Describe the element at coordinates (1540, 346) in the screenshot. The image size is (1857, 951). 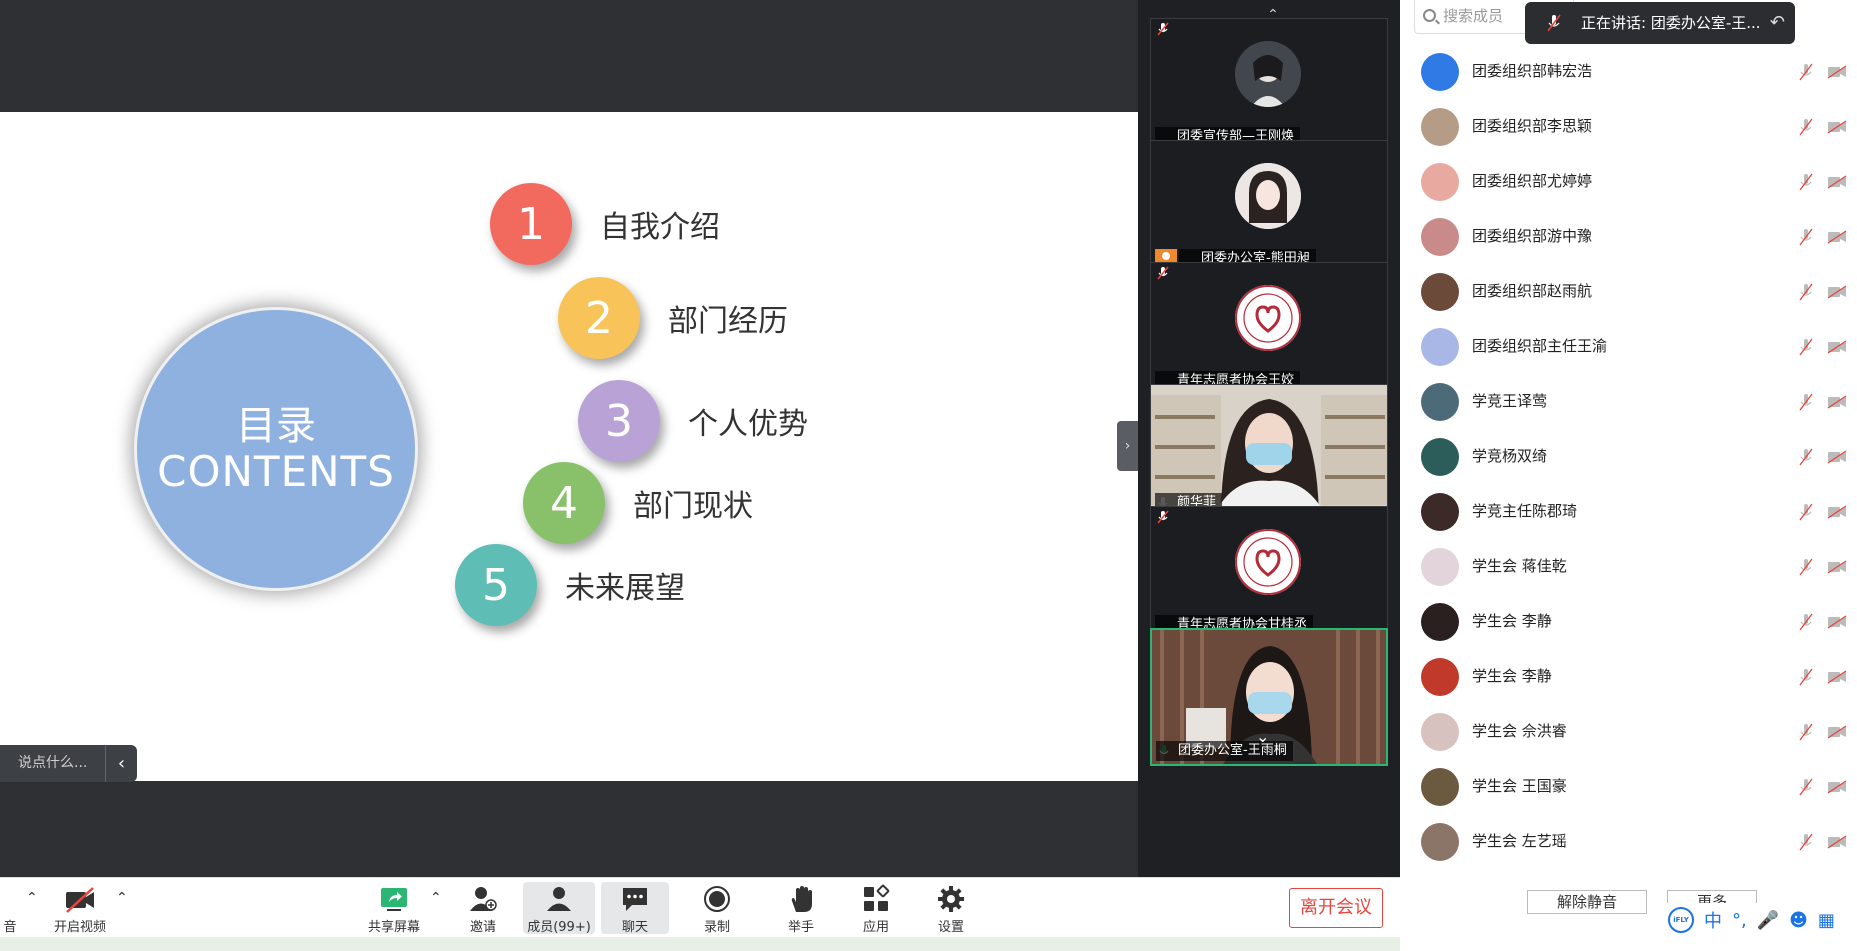
I see `member-name: 团委组织部主任王渝` at that location.